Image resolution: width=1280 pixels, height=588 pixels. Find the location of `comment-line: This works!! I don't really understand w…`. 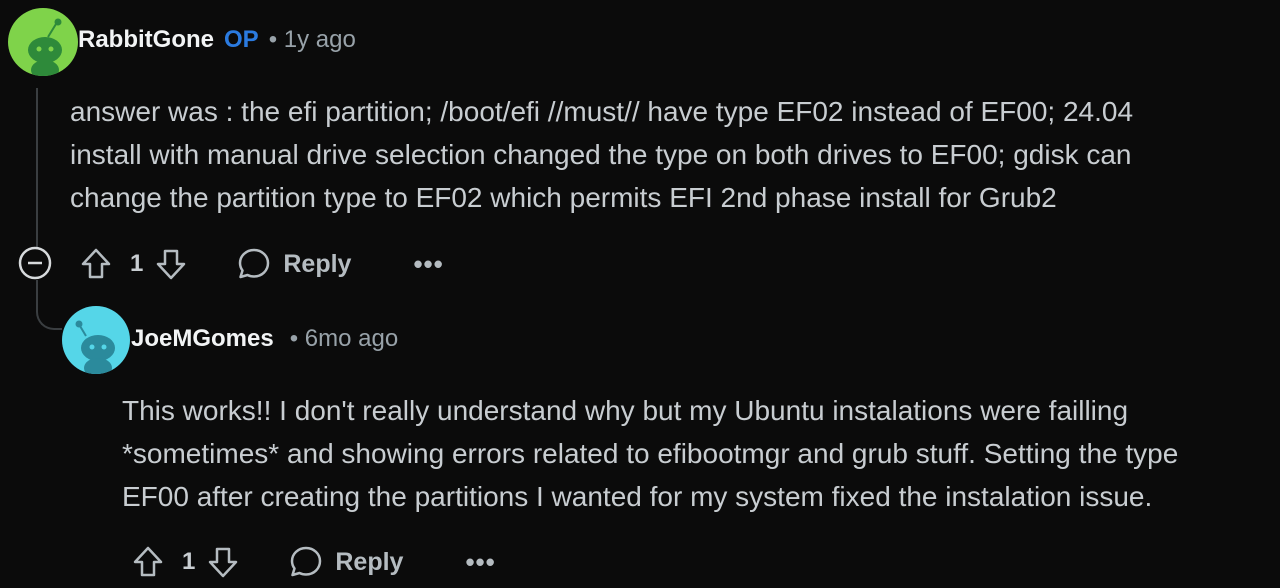

comment-line: This works!! I don't really understand w… is located at coordinates (625, 410).